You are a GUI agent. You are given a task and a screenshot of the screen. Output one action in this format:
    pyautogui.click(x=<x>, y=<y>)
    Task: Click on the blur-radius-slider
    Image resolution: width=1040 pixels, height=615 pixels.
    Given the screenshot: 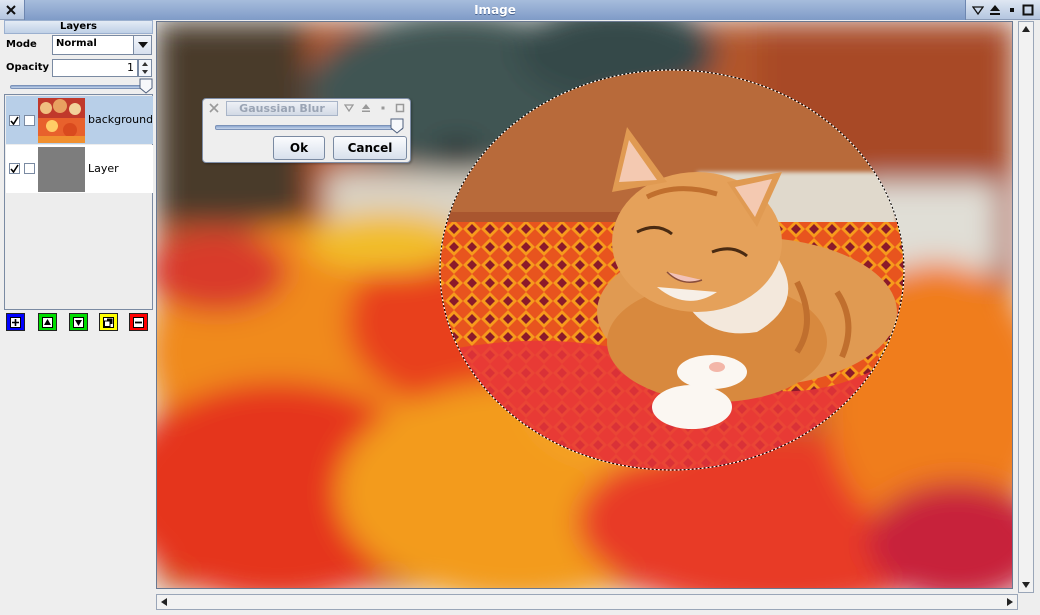 What is the action you would take?
    pyautogui.click(x=309, y=127)
    